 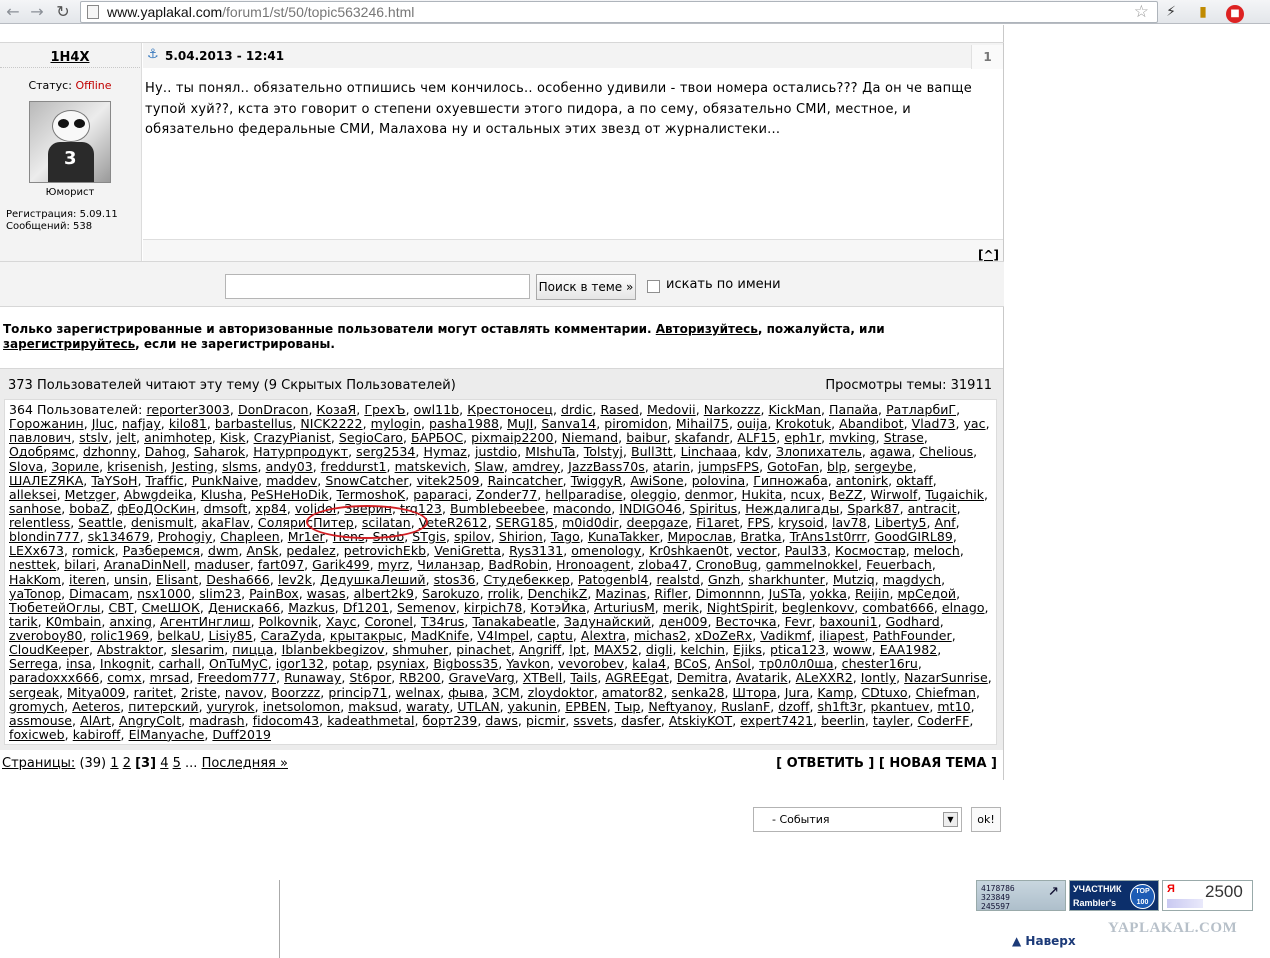 What do you see at coordinates (898, 607) in the screenshot?
I see `online-user-link: combat666` at bounding box center [898, 607].